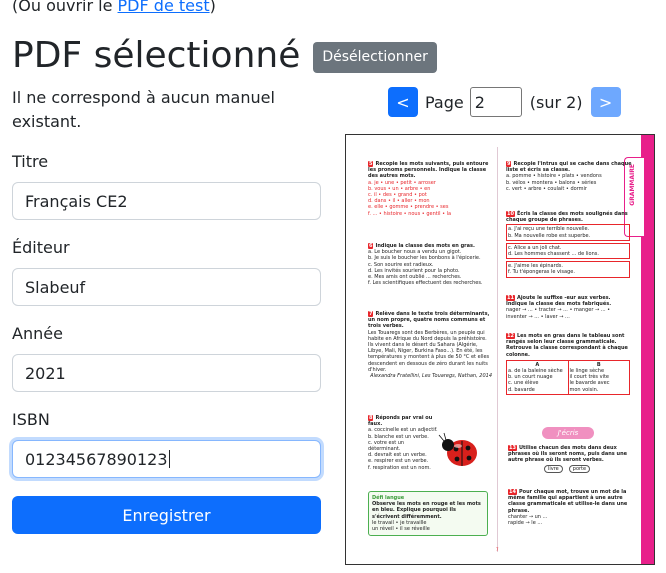  I want to click on test-pdf-link: PDF de test, so click(164, 7).